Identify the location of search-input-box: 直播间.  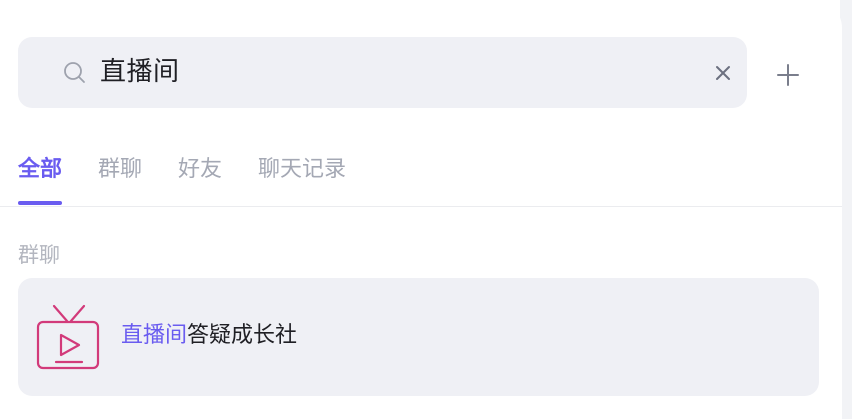
(382, 72).